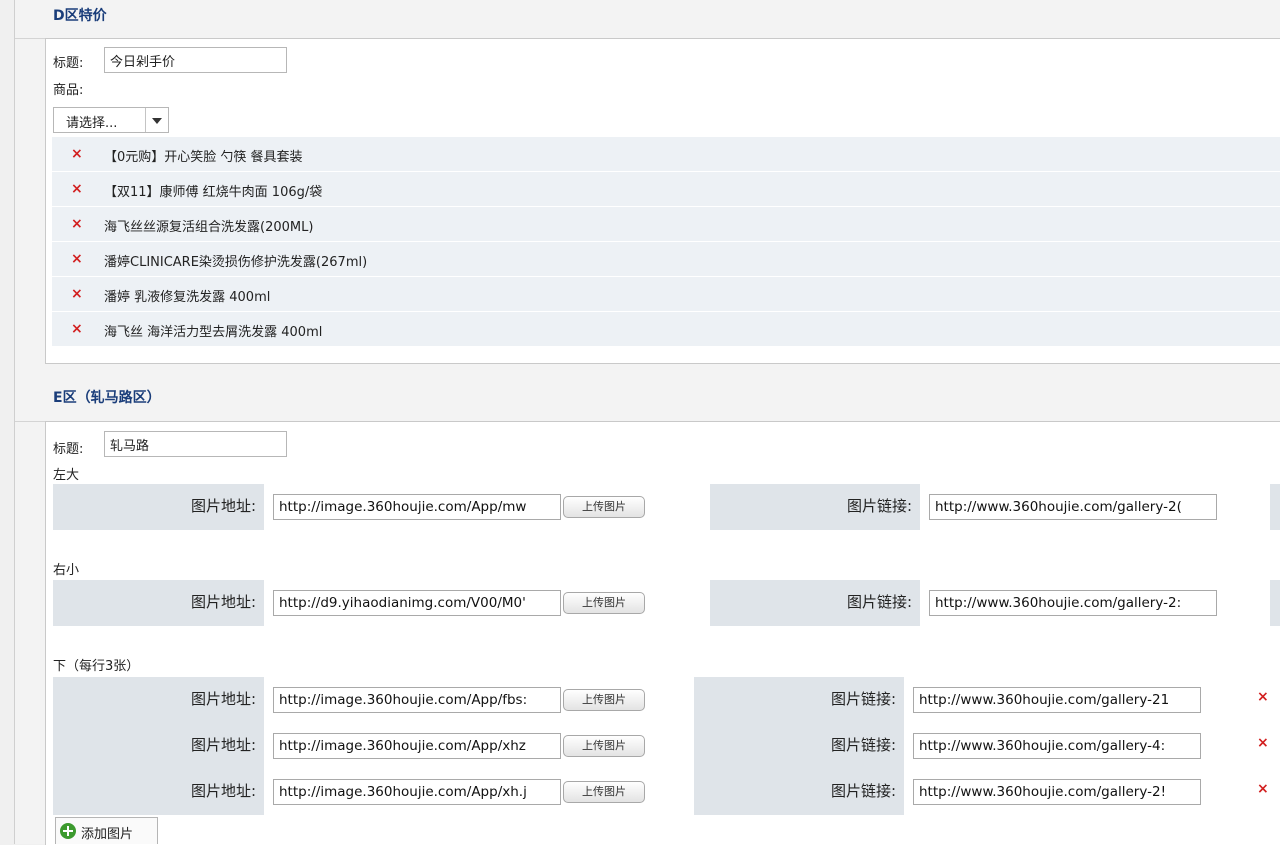 The image size is (1280, 845). Describe the element at coordinates (80, 16) in the screenshot. I see `section-d-title: D区特价` at that location.